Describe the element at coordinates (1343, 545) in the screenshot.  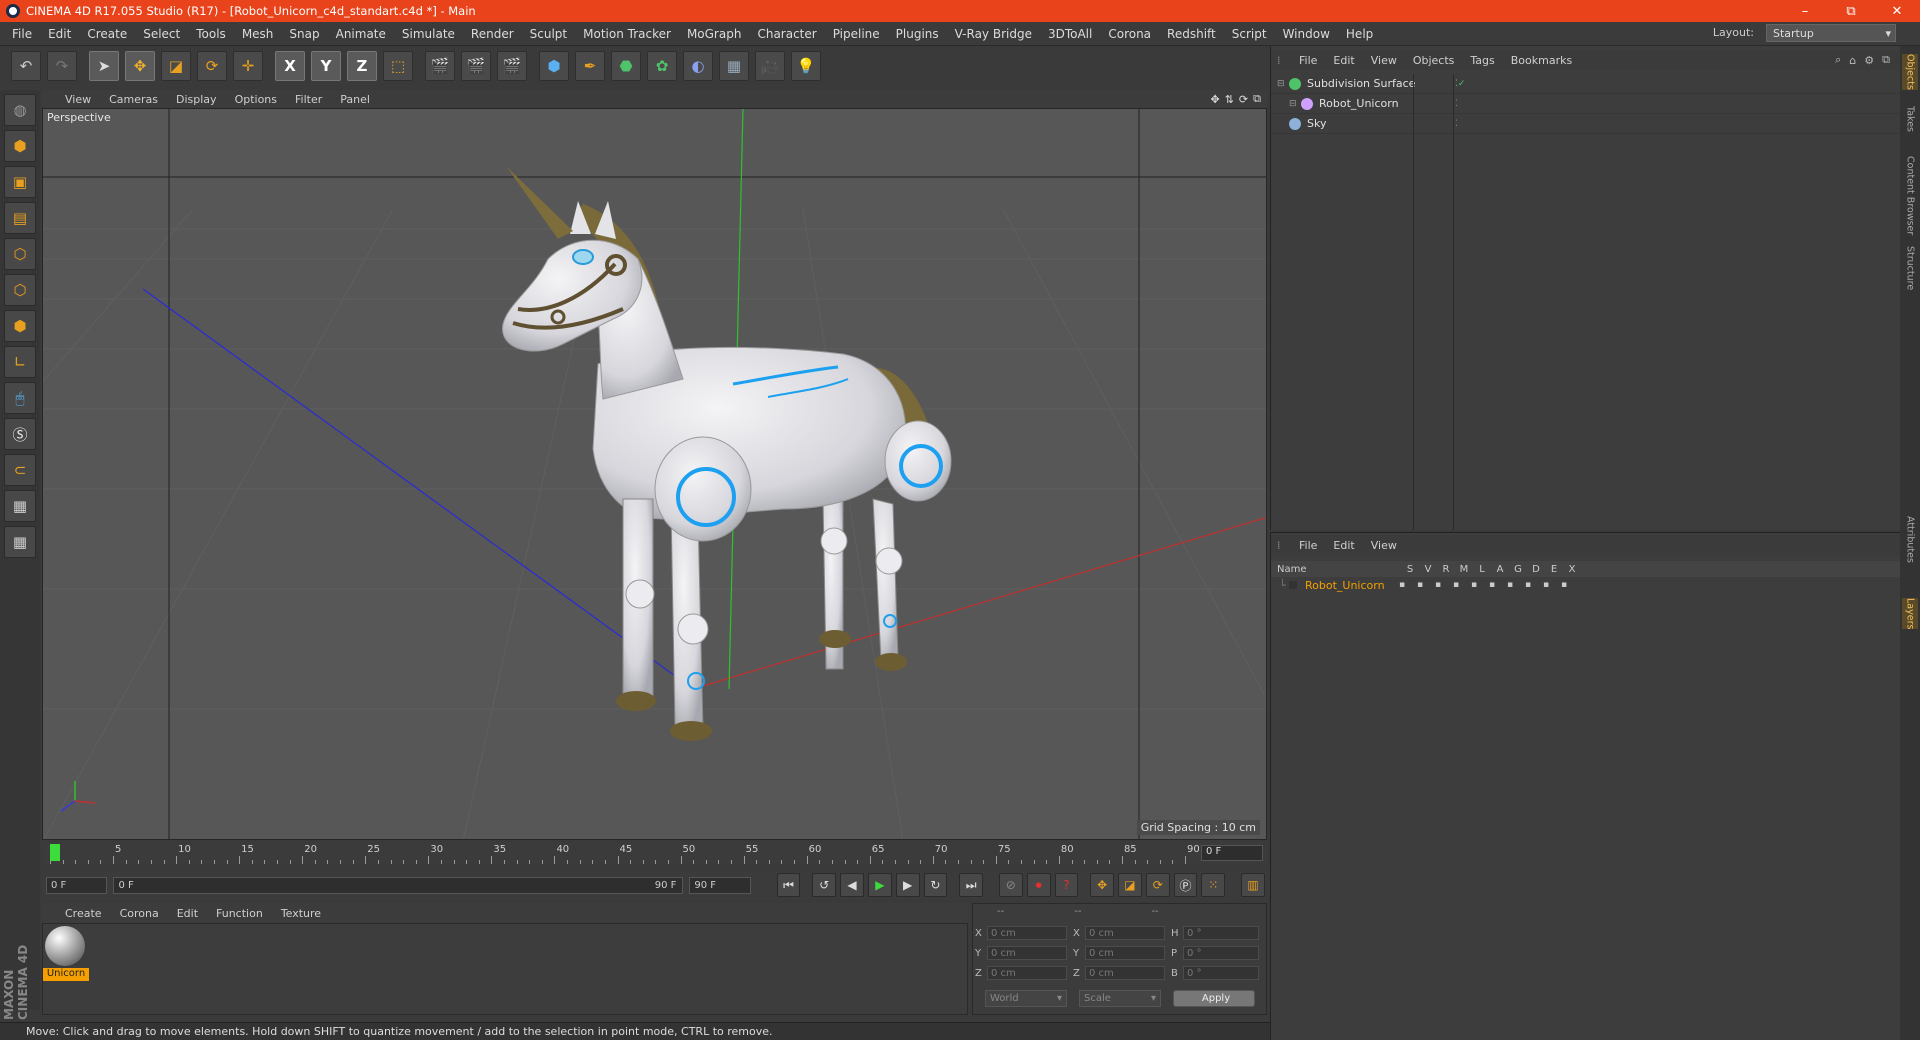
I see `layer-menu-edit: Edit` at that location.